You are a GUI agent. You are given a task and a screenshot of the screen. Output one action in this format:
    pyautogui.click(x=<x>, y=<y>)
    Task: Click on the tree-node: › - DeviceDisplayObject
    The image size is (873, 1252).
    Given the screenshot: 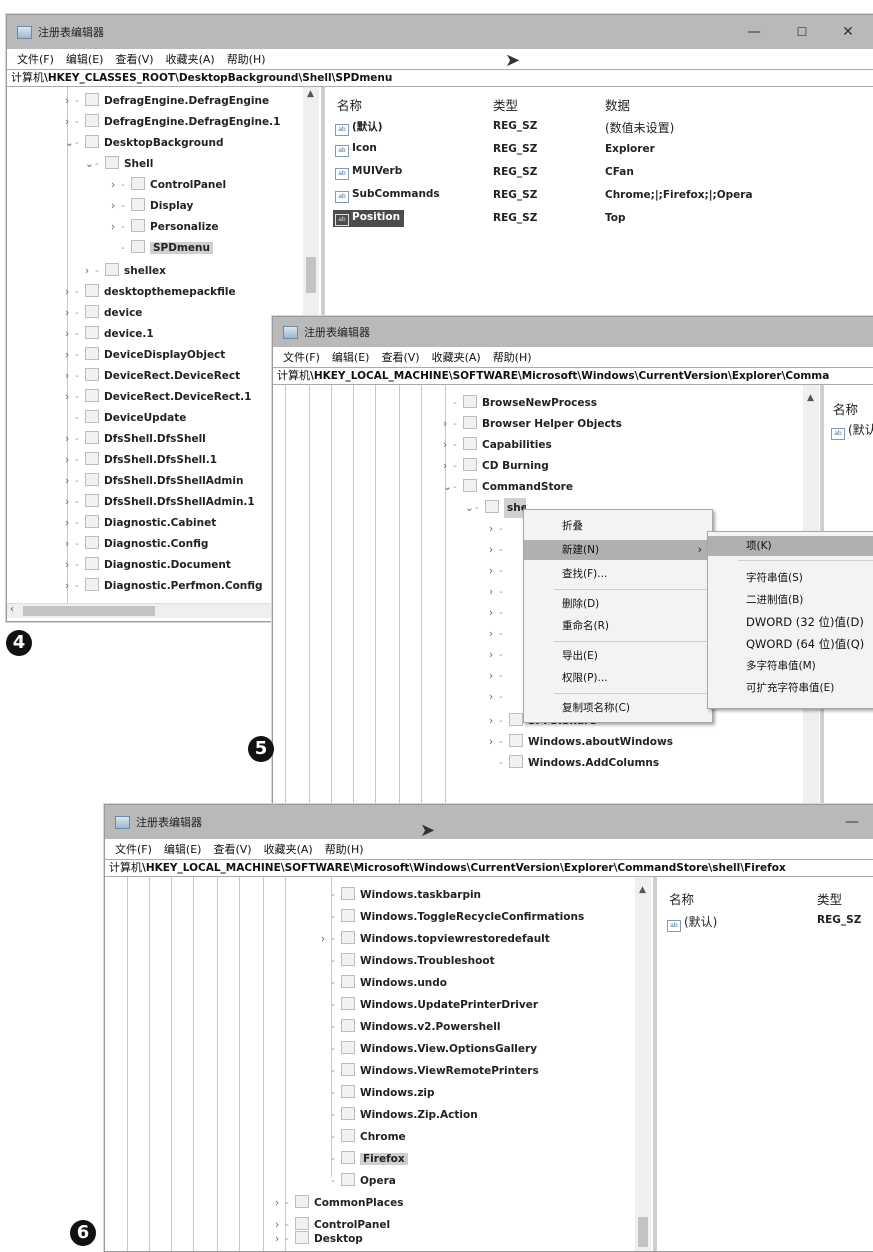 What is the action you would take?
    pyautogui.click(x=145, y=355)
    